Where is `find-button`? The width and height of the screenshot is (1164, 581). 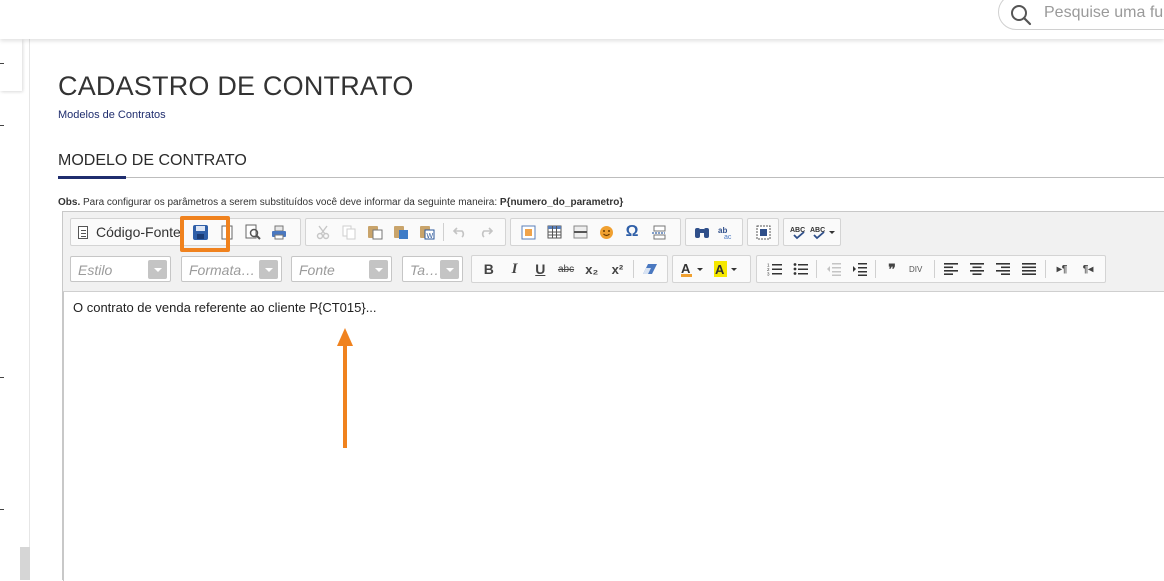
find-button is located at coordinates (702, 232).